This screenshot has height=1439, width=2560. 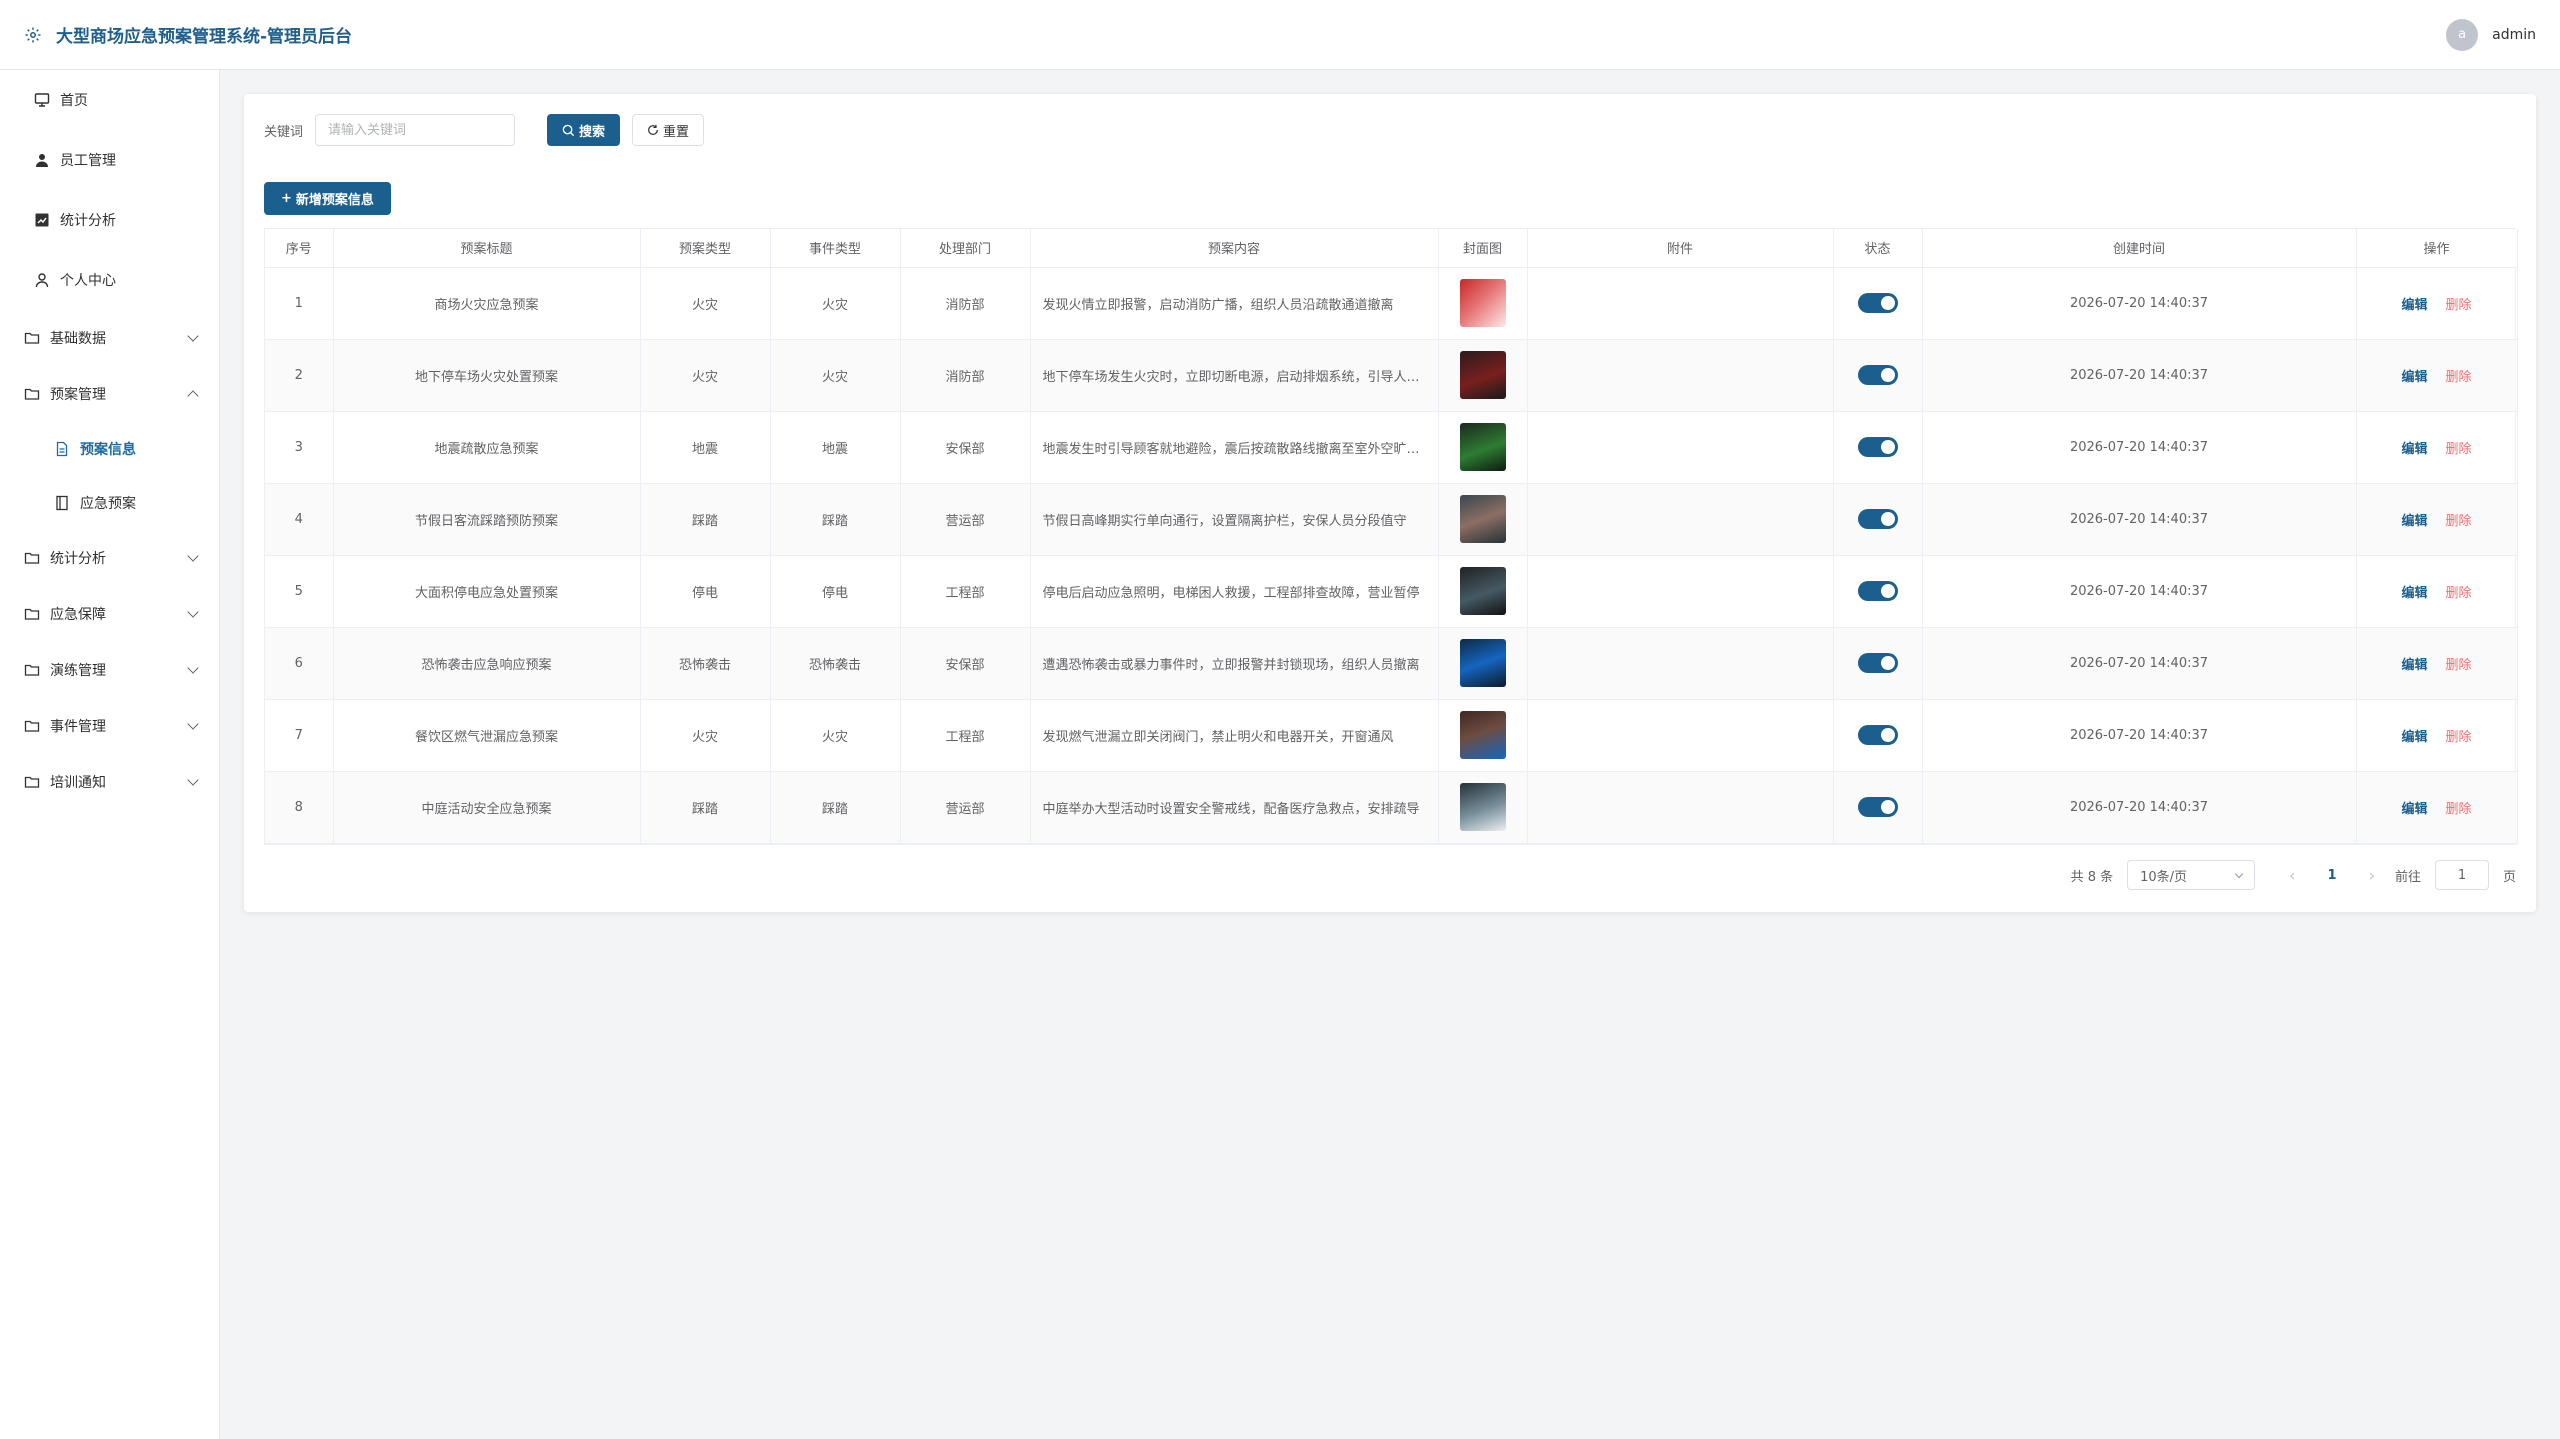 I want to click on chevron-up-icon, so click(x=193, y=396).